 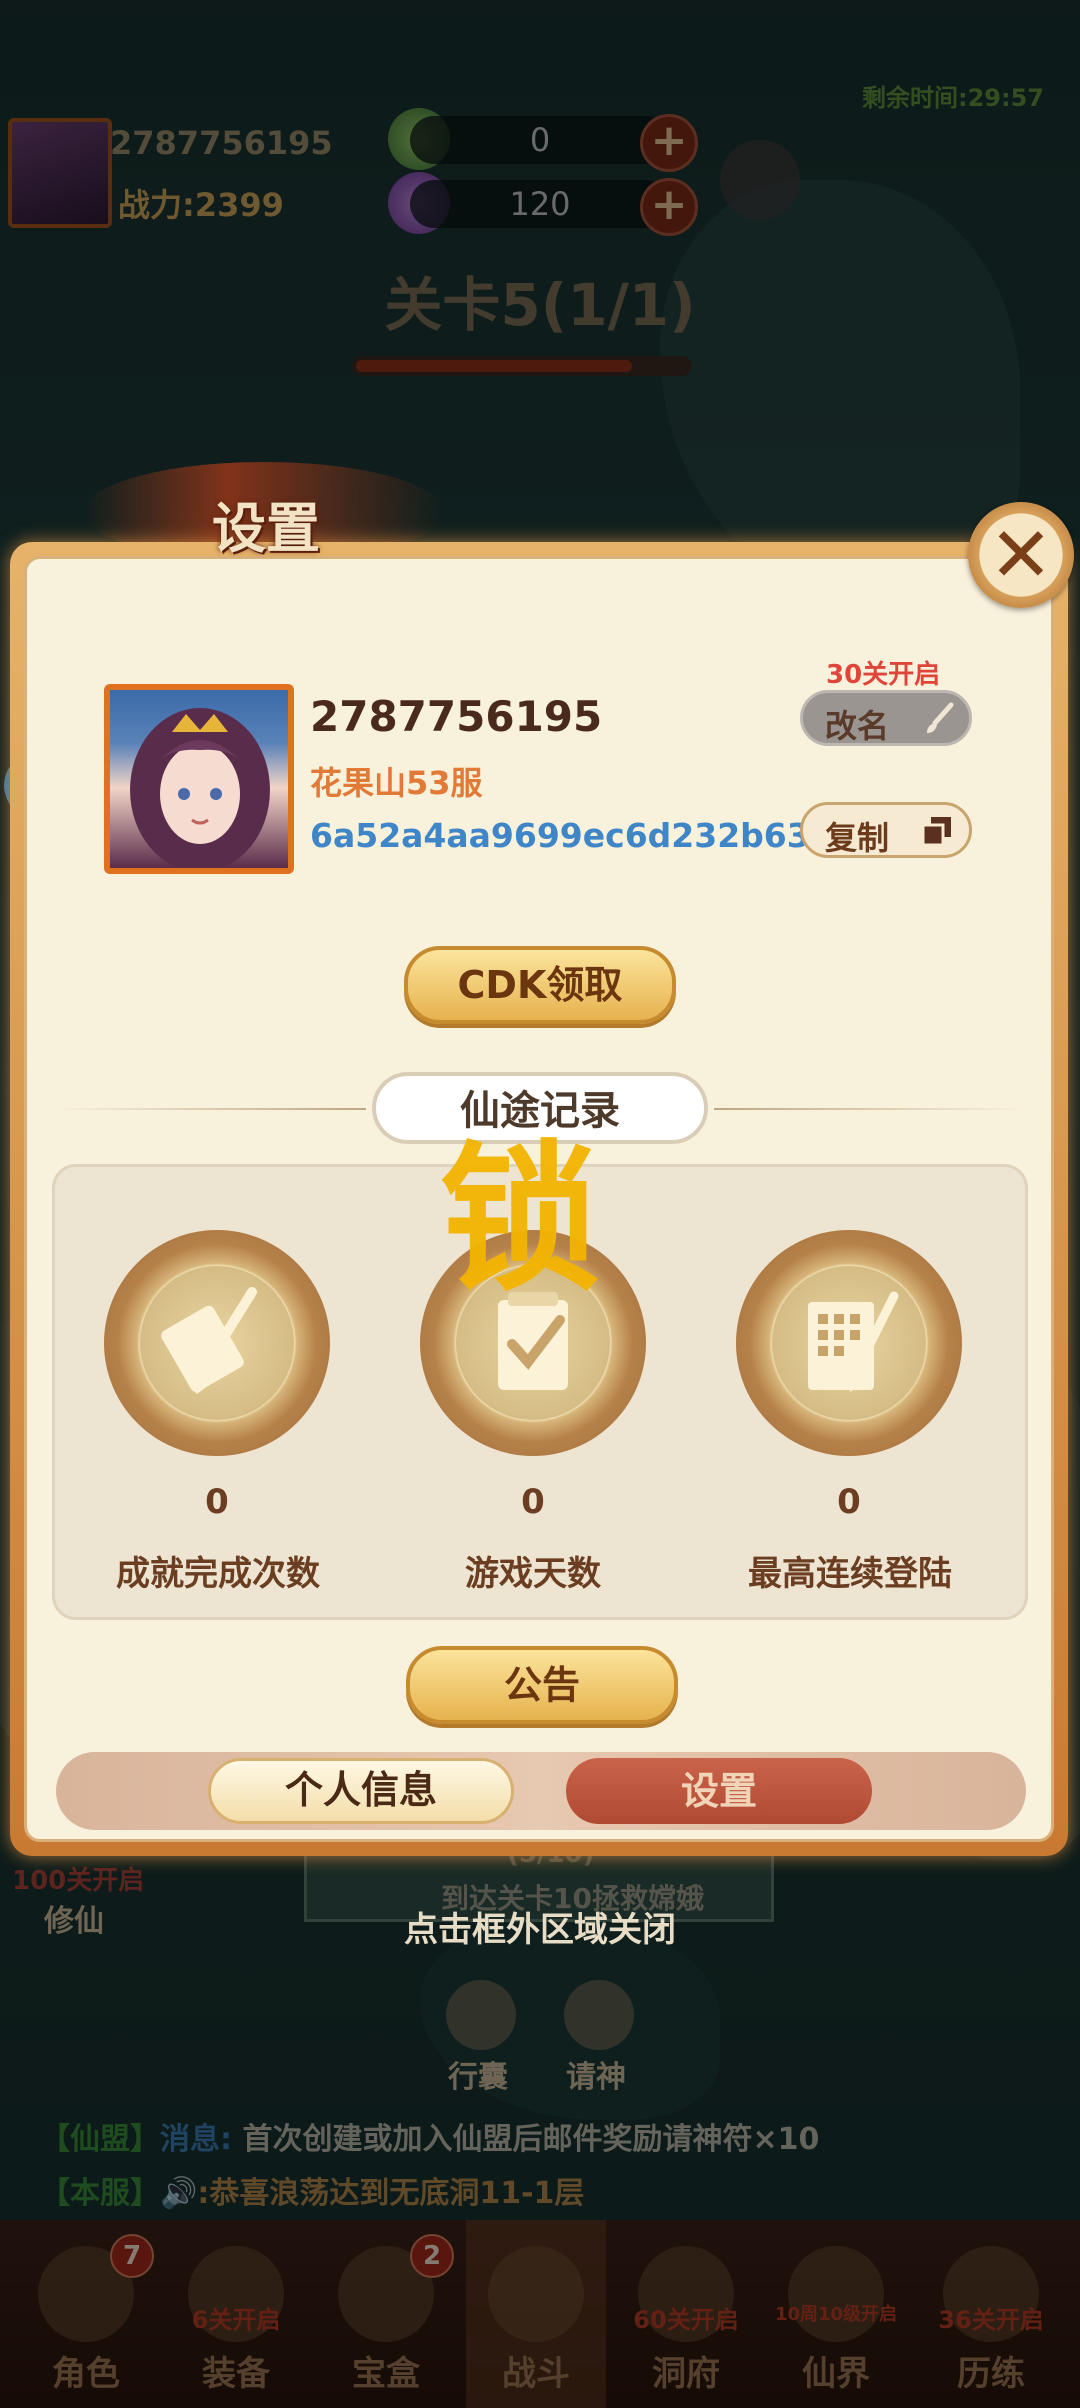 I want to click on rename-unlock-tip: 30关开启, so click(x=883, y=675).